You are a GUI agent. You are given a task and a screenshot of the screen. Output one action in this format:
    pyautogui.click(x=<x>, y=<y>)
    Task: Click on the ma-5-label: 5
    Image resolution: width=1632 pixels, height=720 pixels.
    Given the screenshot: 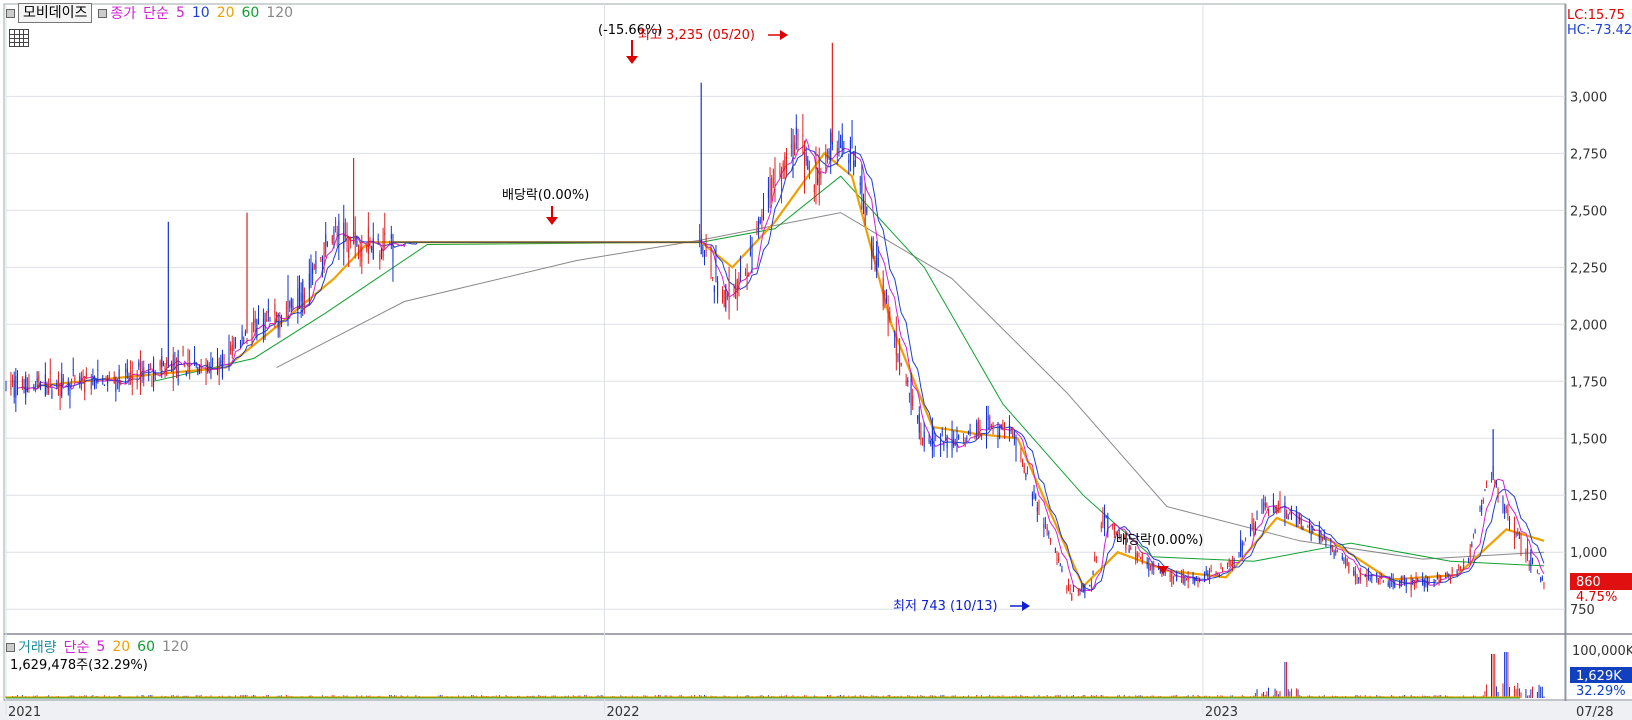 What is the action you would take?
    pyautogui.click(x=180, y=13)
    